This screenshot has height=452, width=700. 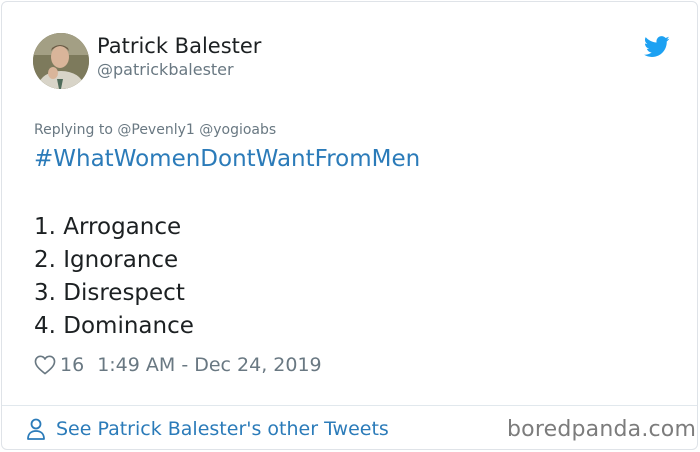 What do you see at coordinates (227, 159) in the screenshot?
I see `hashtag-link: #WhatWomenDontWantFromMen` at bounding box center [227, 159].